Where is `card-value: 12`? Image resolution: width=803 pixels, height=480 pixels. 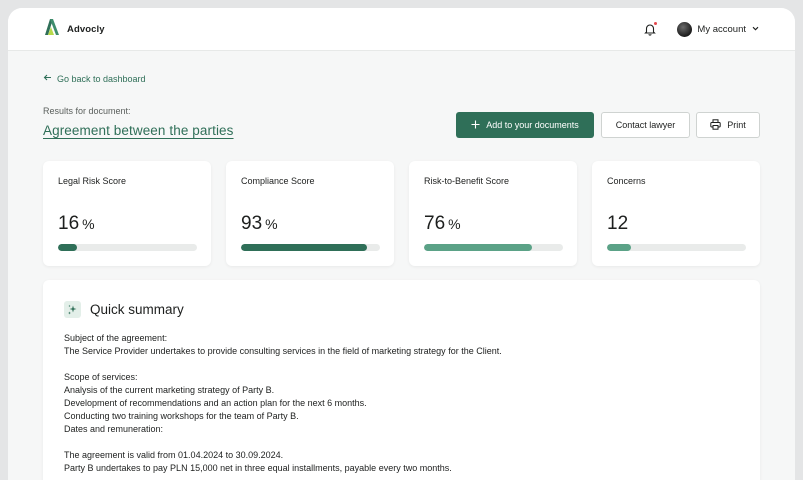 card-value: 12 is located at coordinates (618, 223).